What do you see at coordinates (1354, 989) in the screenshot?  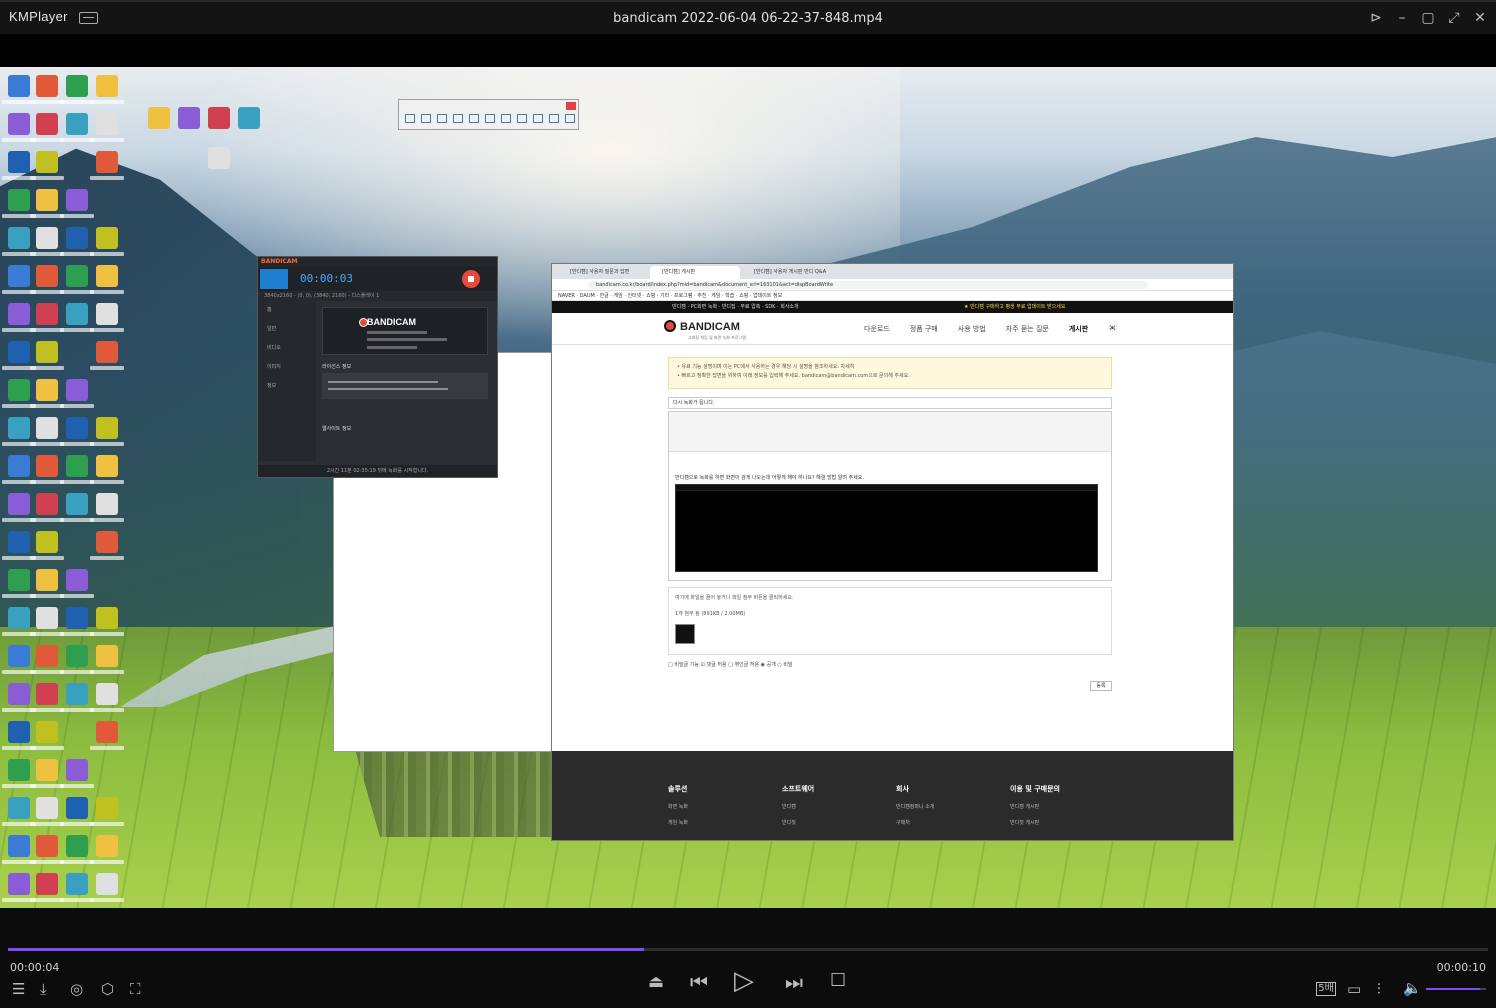 I see `subtitle-icon: ▭` at bounding box center [1354, 989].